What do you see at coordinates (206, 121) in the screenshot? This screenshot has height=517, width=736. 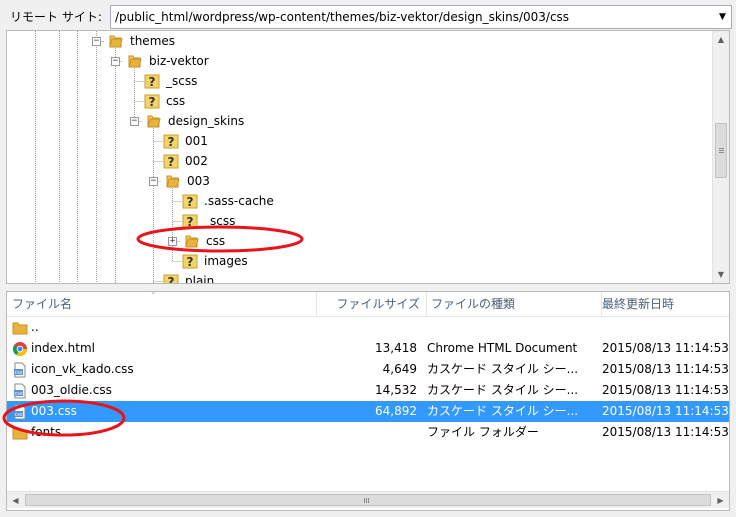 I see `tree-item-label: design_skins` at bounding box center [206, 121].